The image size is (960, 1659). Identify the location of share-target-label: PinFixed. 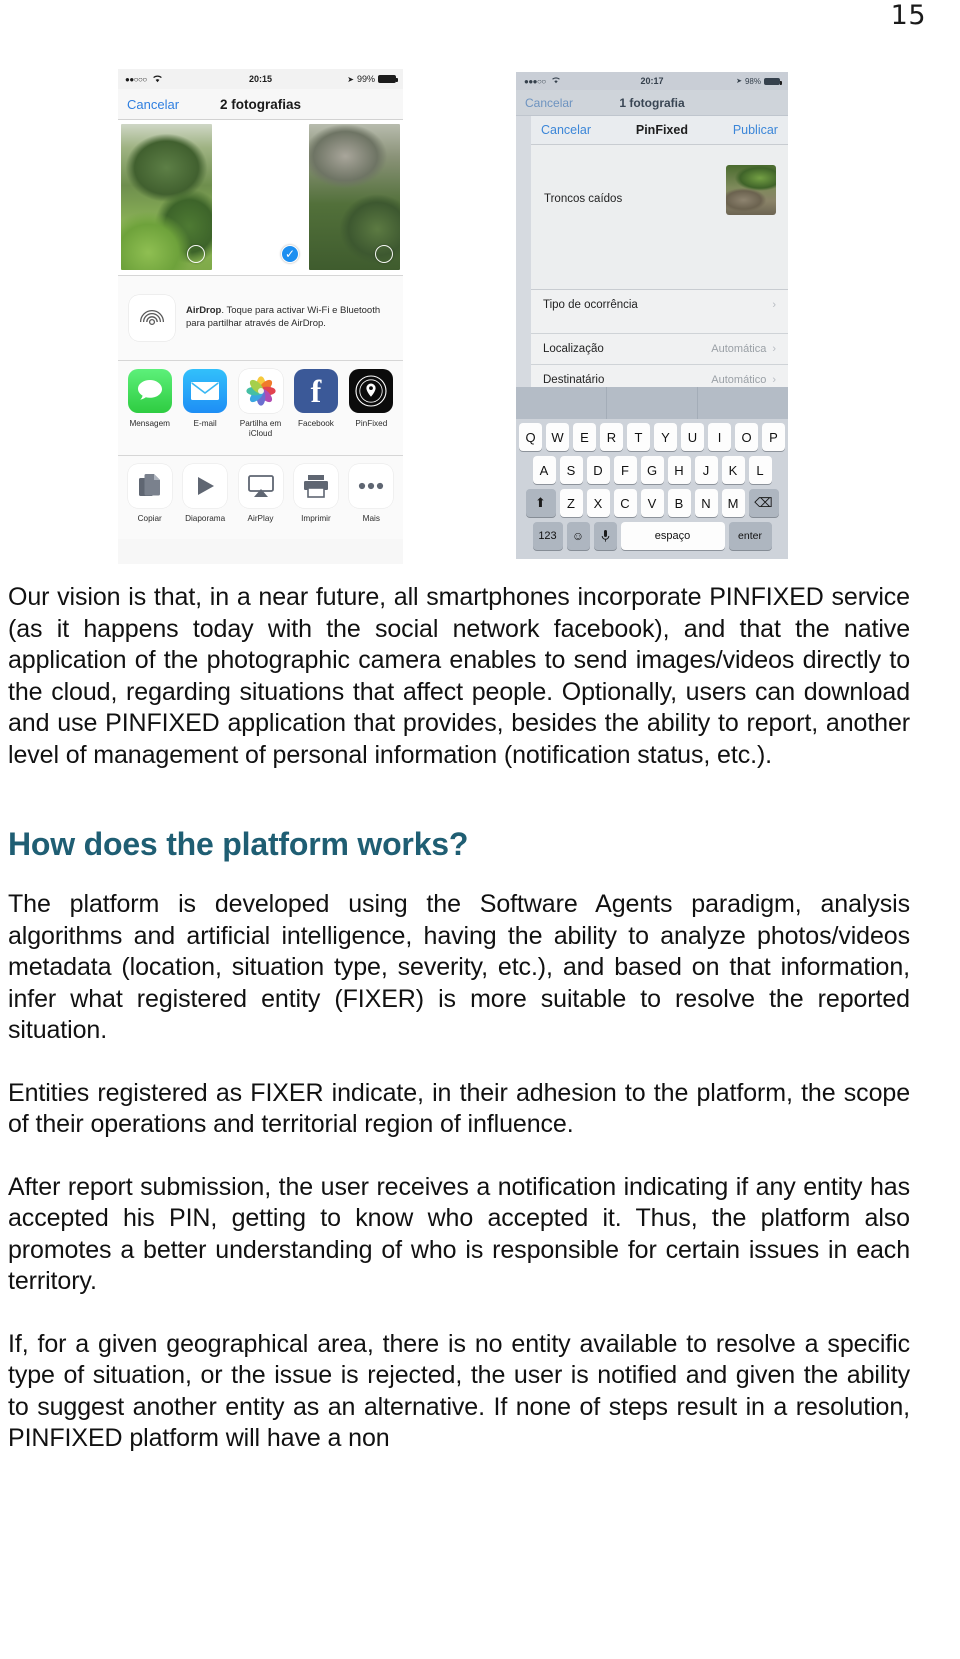
(371, 423).